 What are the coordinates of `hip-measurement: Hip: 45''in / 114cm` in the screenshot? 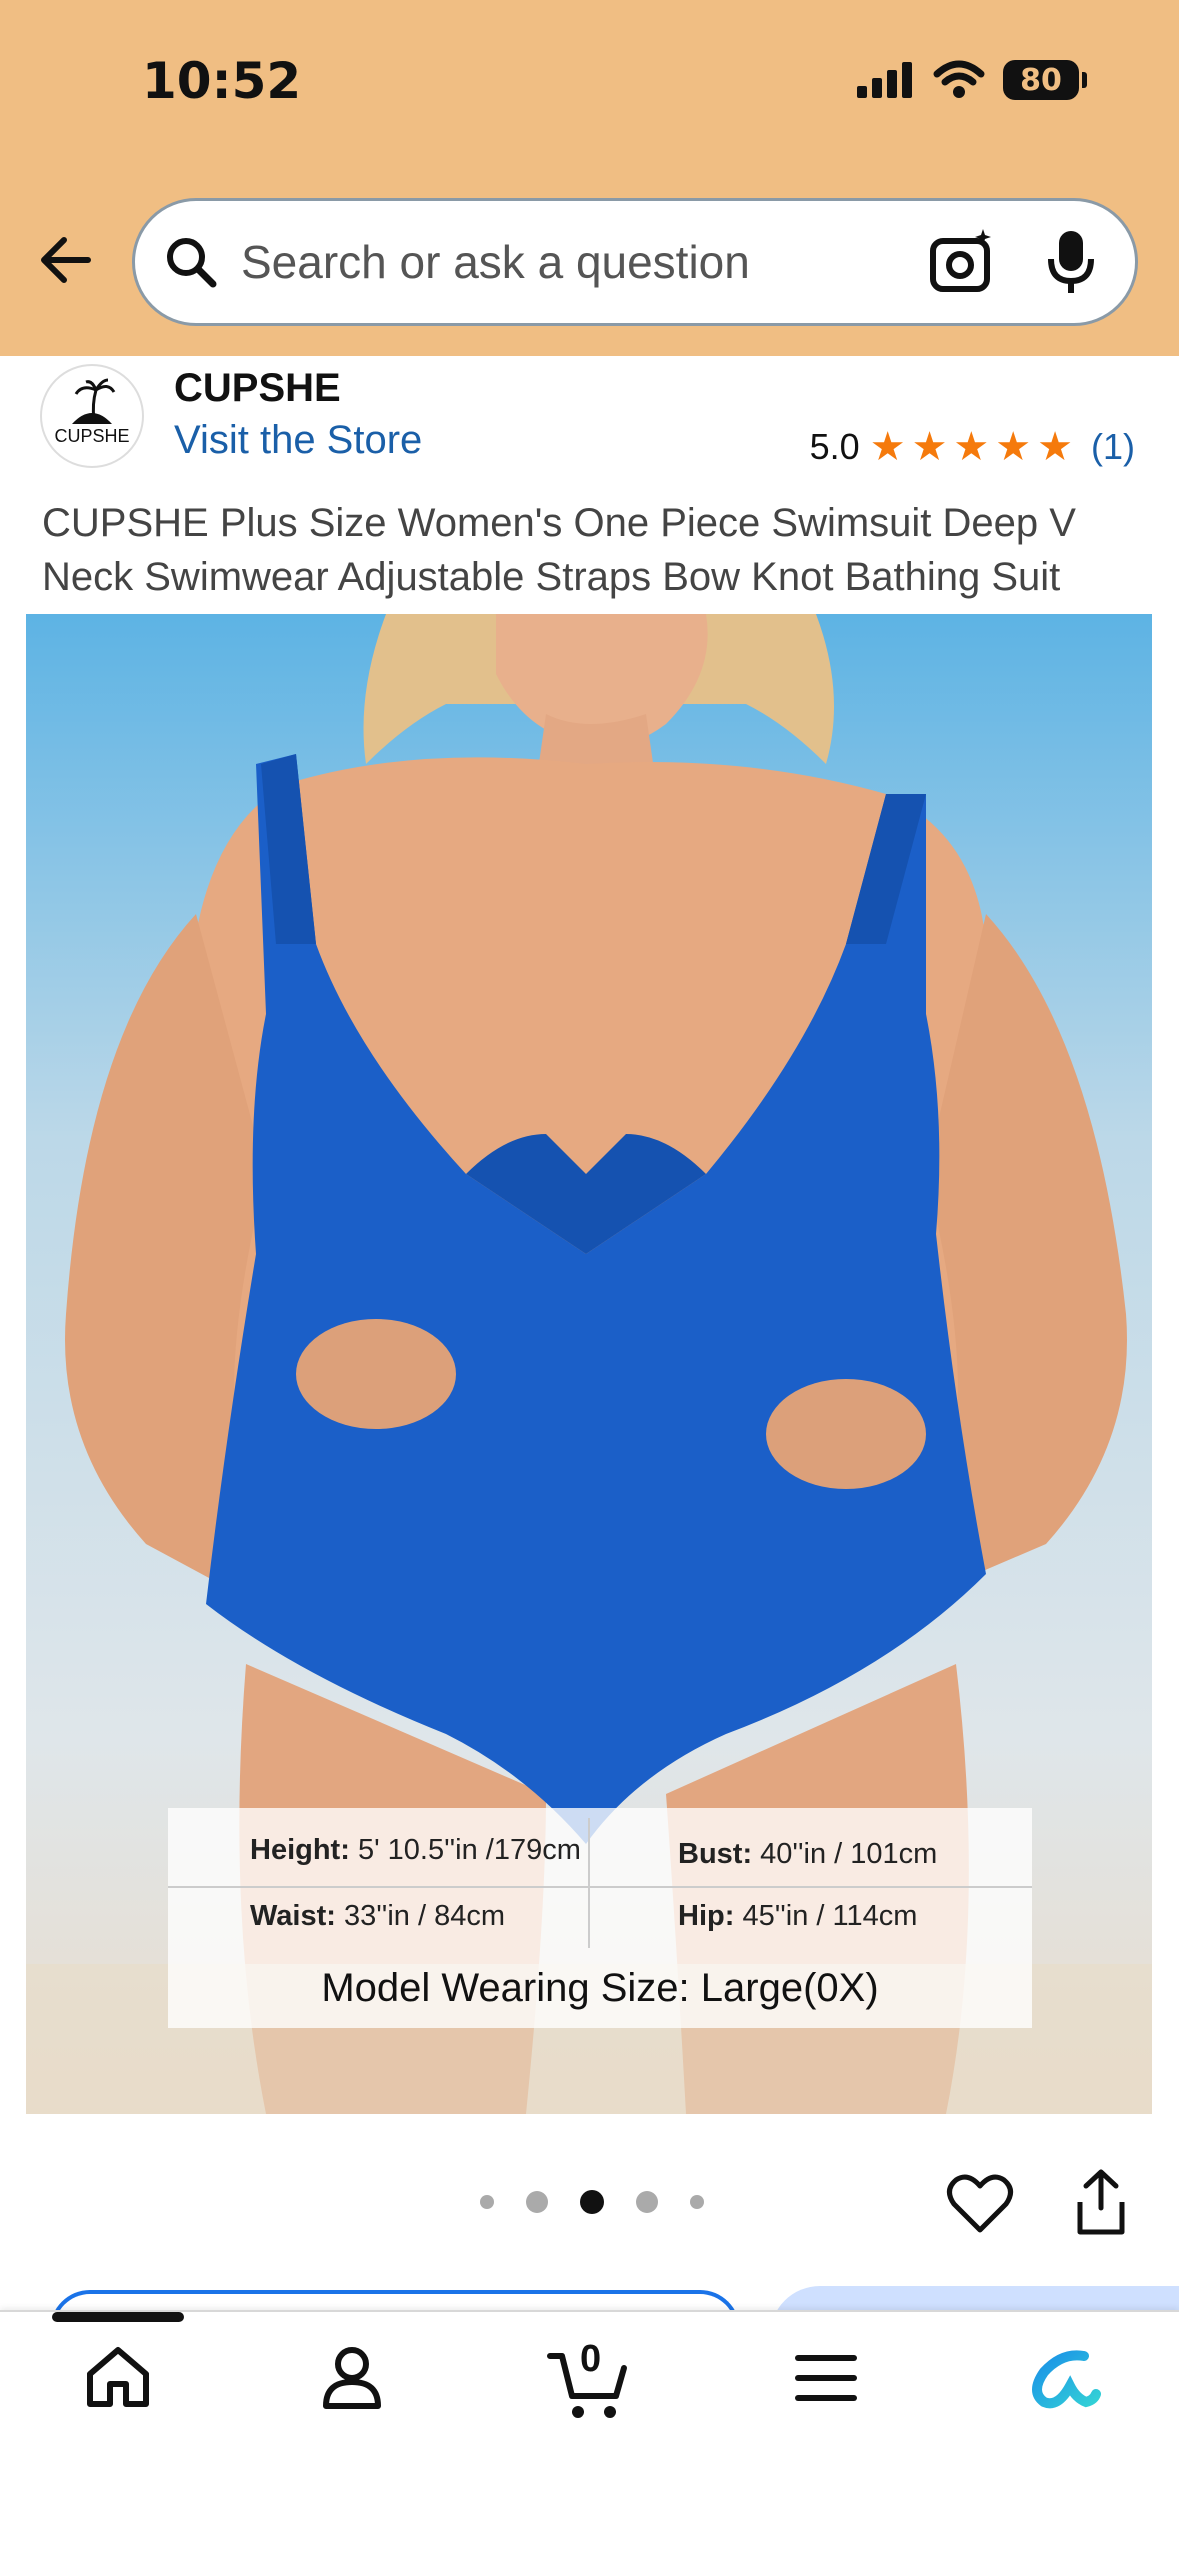 It's located at (797, 1916).